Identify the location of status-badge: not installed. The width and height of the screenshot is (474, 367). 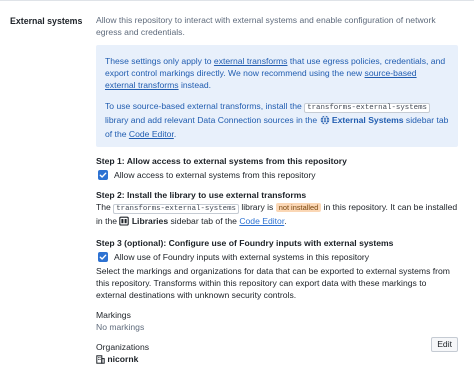
(298, 207).